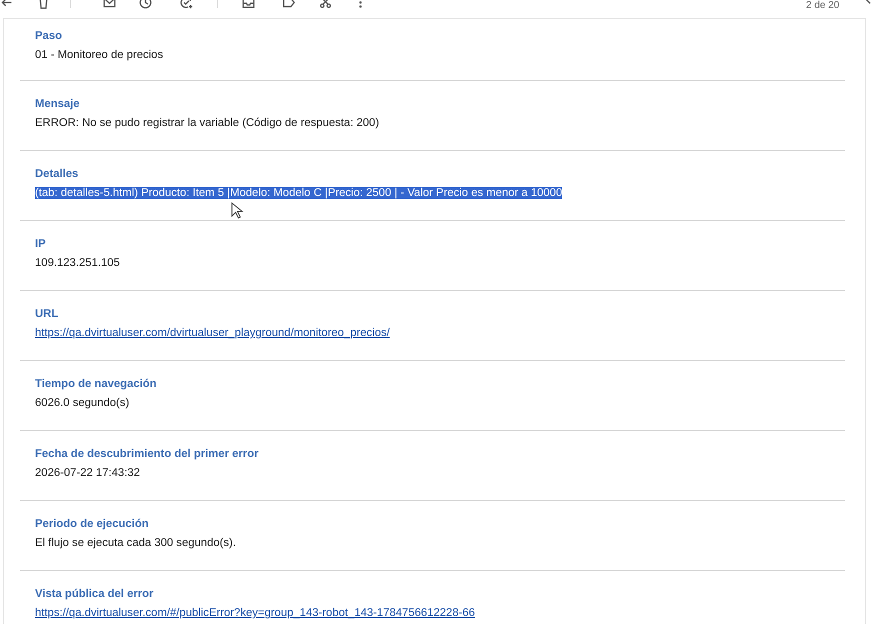 The image size is (896, 626). I want to click on field-value: 2026-07-22 17:43:32, so click(87, 473).